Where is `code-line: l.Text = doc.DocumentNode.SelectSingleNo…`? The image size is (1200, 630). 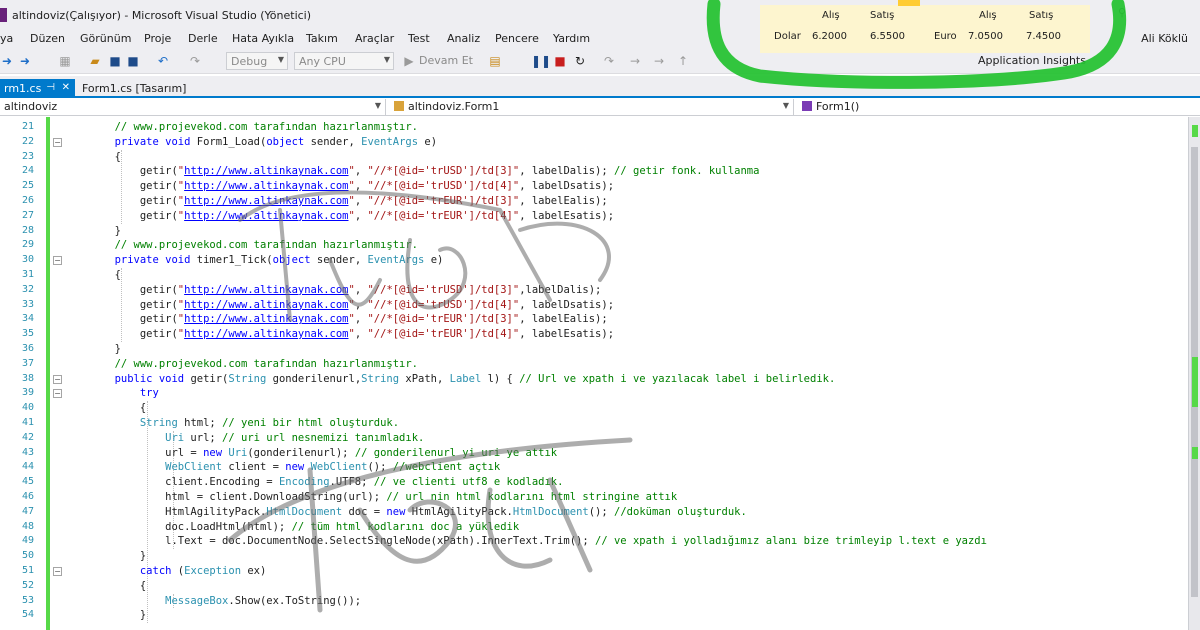 code-line: l.Text = doc.DocumentNode.SelectSingleNo… is located at coordinates (525, 541).